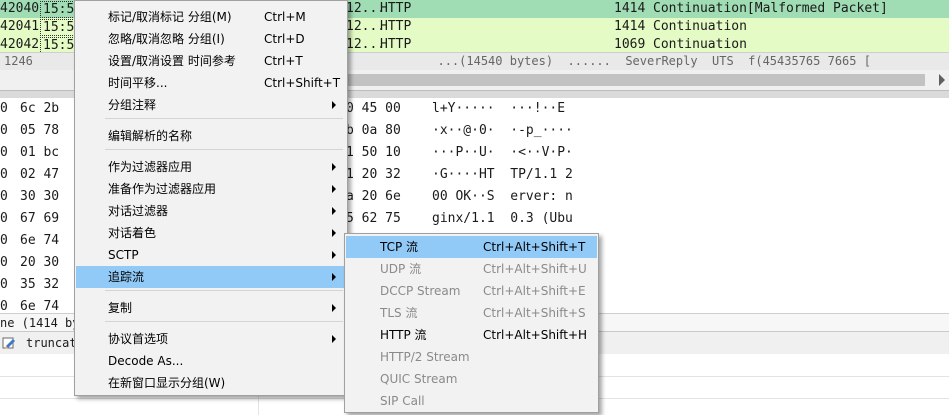 This screenshot has height=415, width=949. What do you see at coordinates (170, 17) in the screenshot?
I see `menu-item-label: 标记/取消标记 分组(M)` at bounding box center [170, 17].